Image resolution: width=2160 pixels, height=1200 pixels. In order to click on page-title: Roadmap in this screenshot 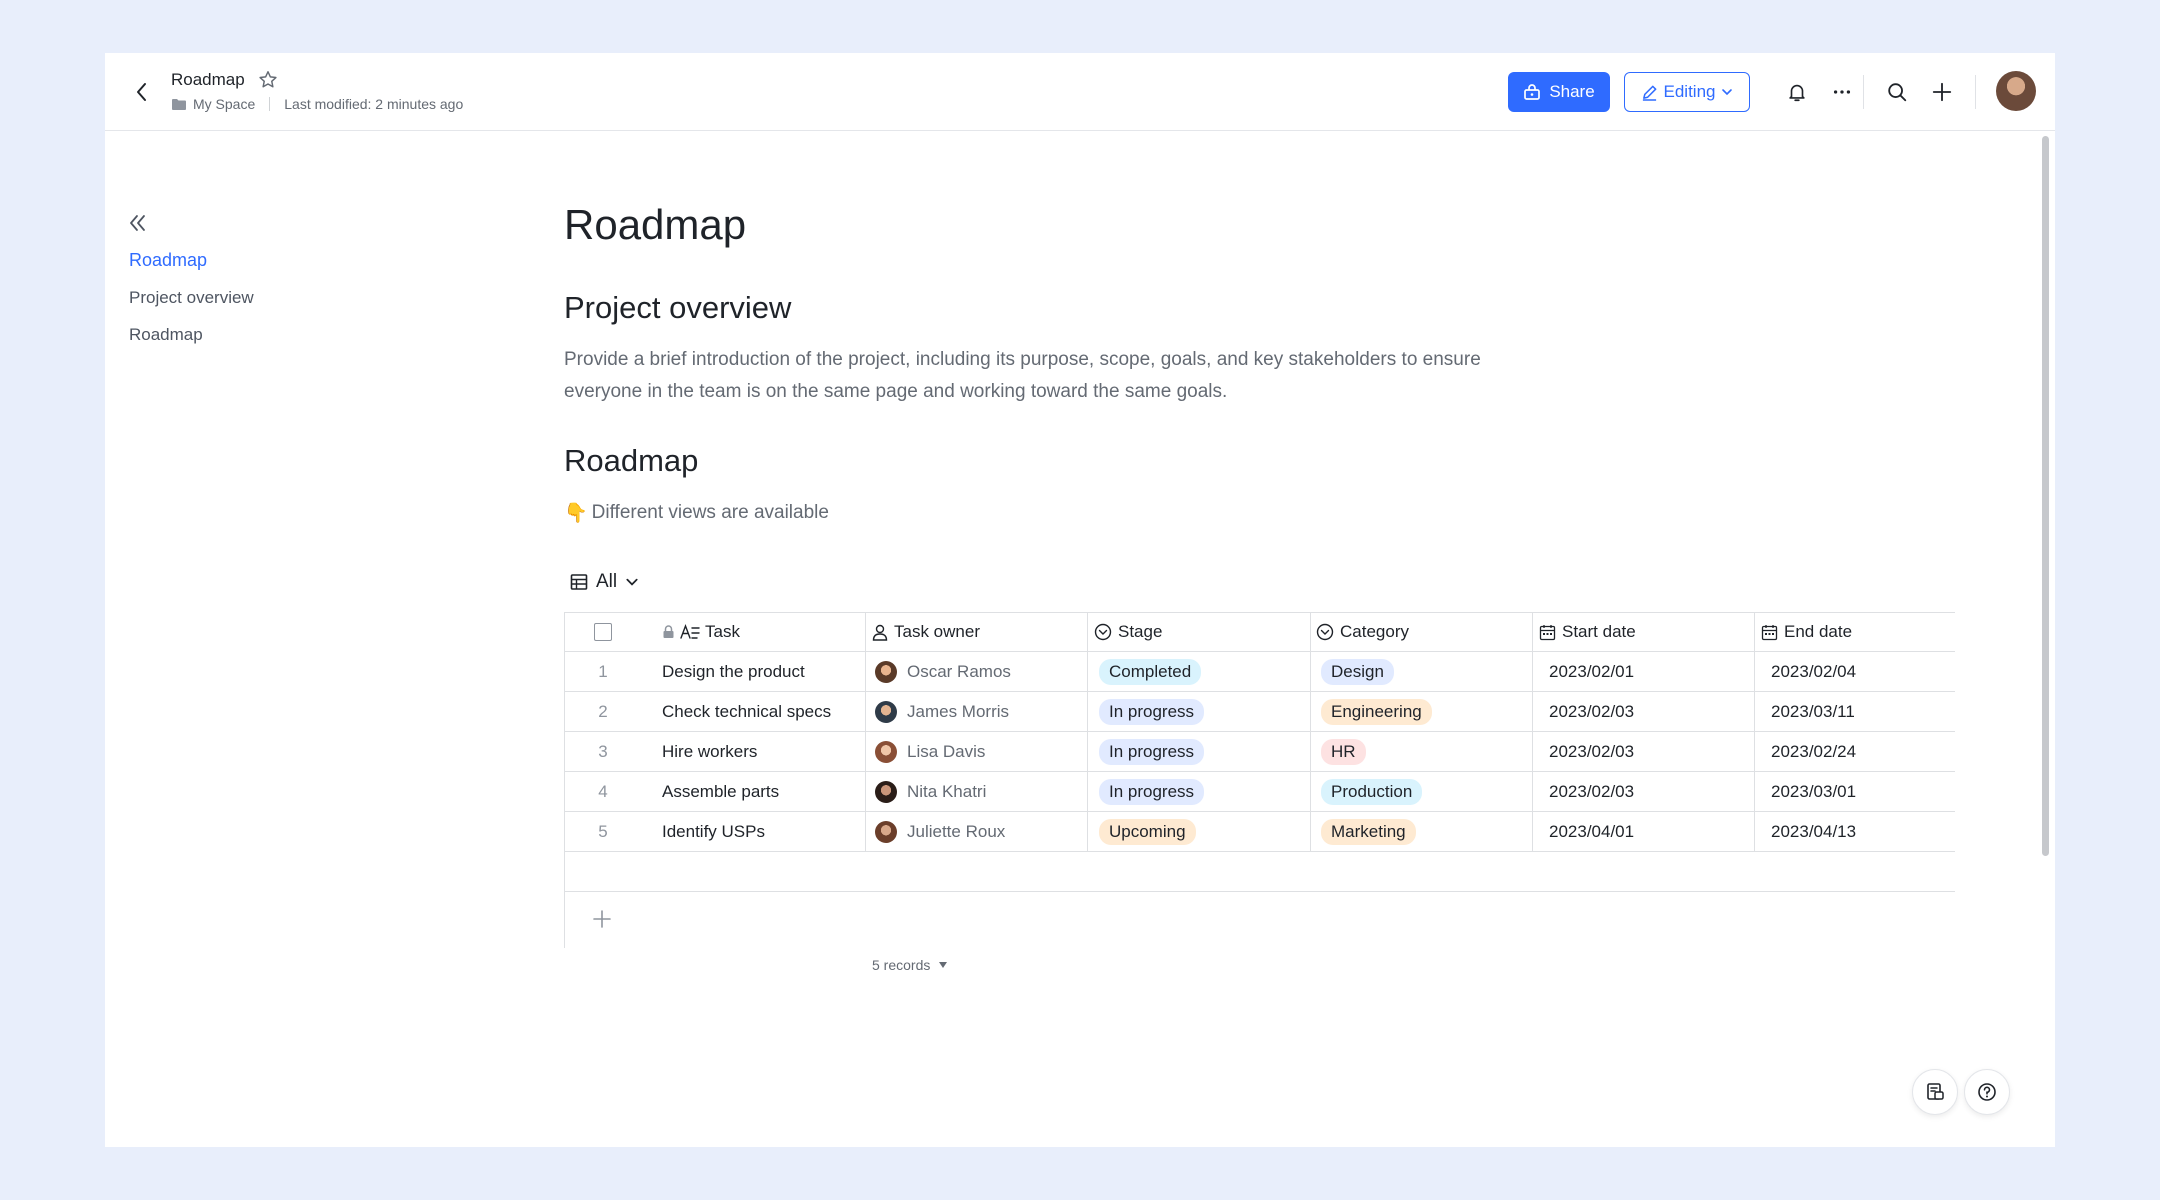, I will do `click(655, 224)`.